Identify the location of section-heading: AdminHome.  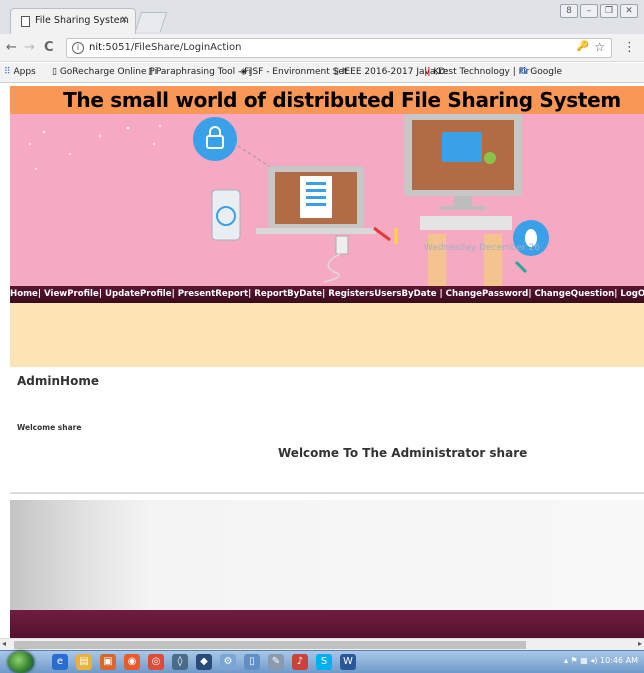
(58, 381).